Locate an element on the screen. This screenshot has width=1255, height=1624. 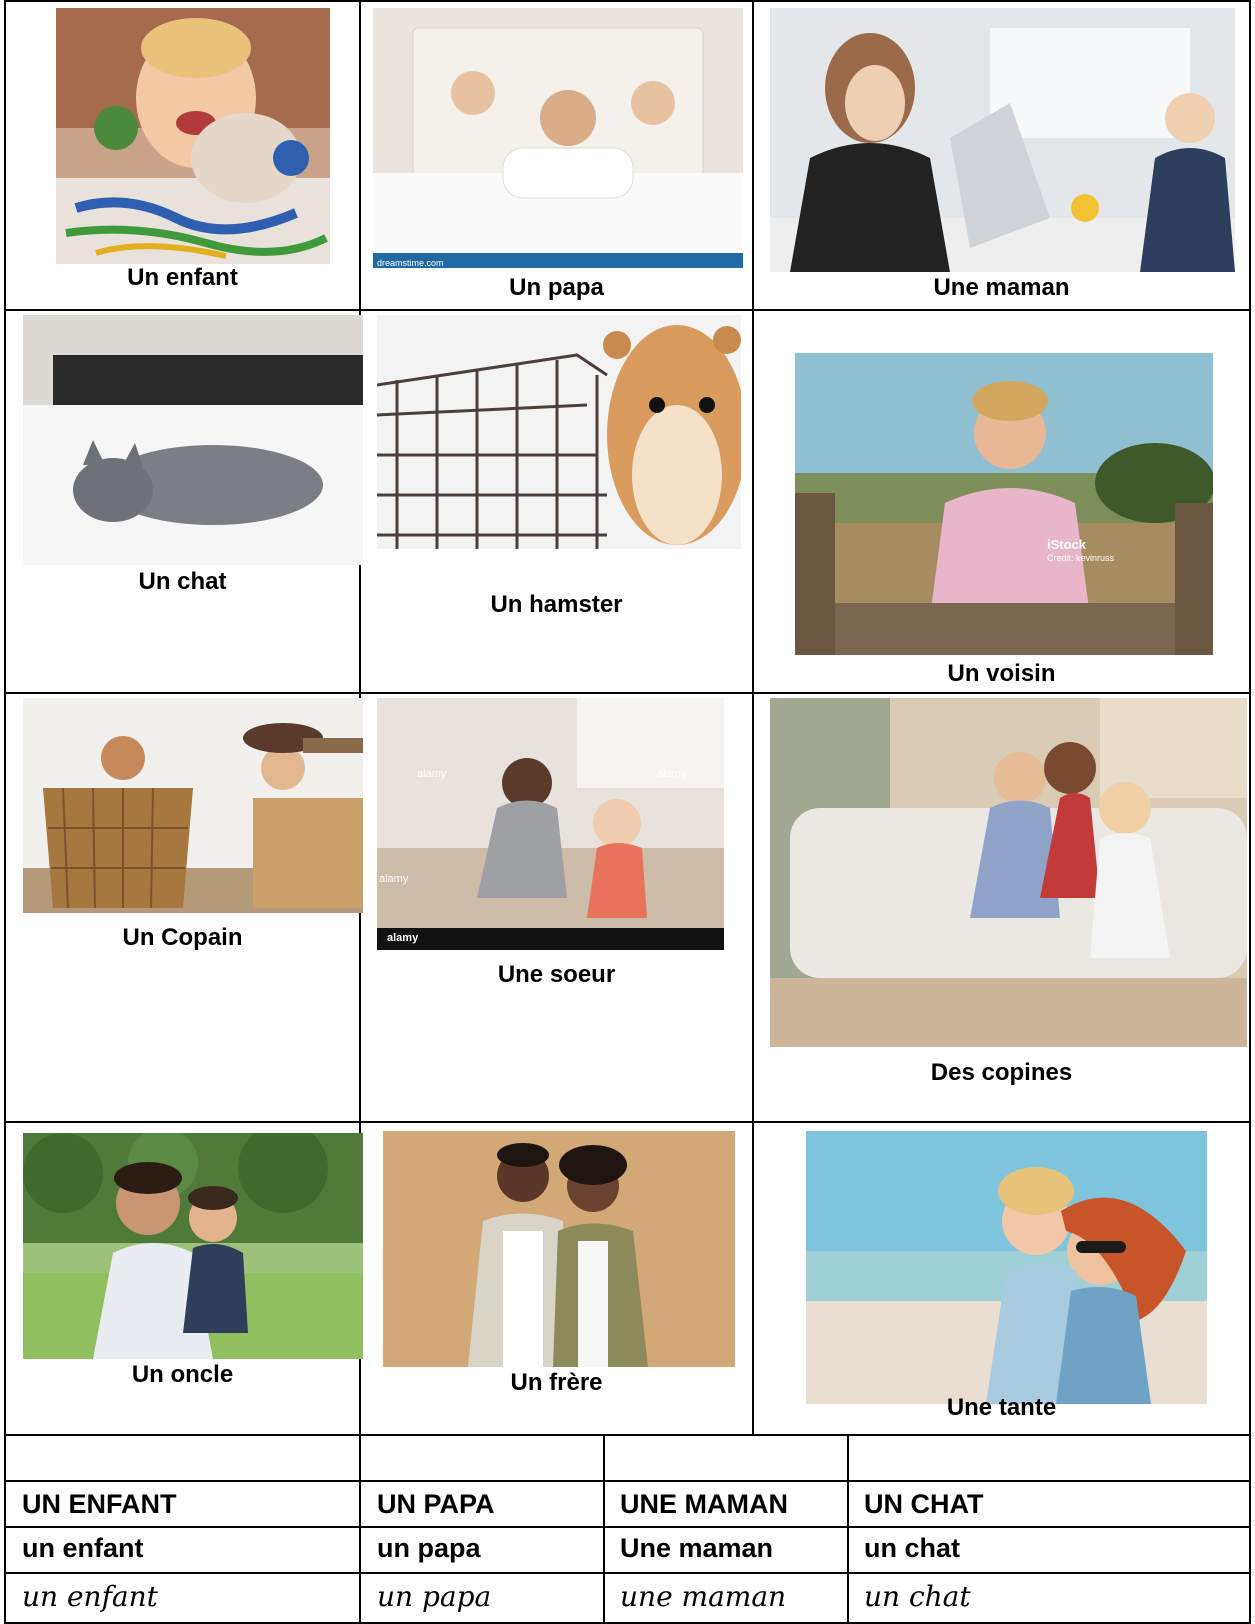
card-label: Un voisin is located at coordinates (1001, 673).